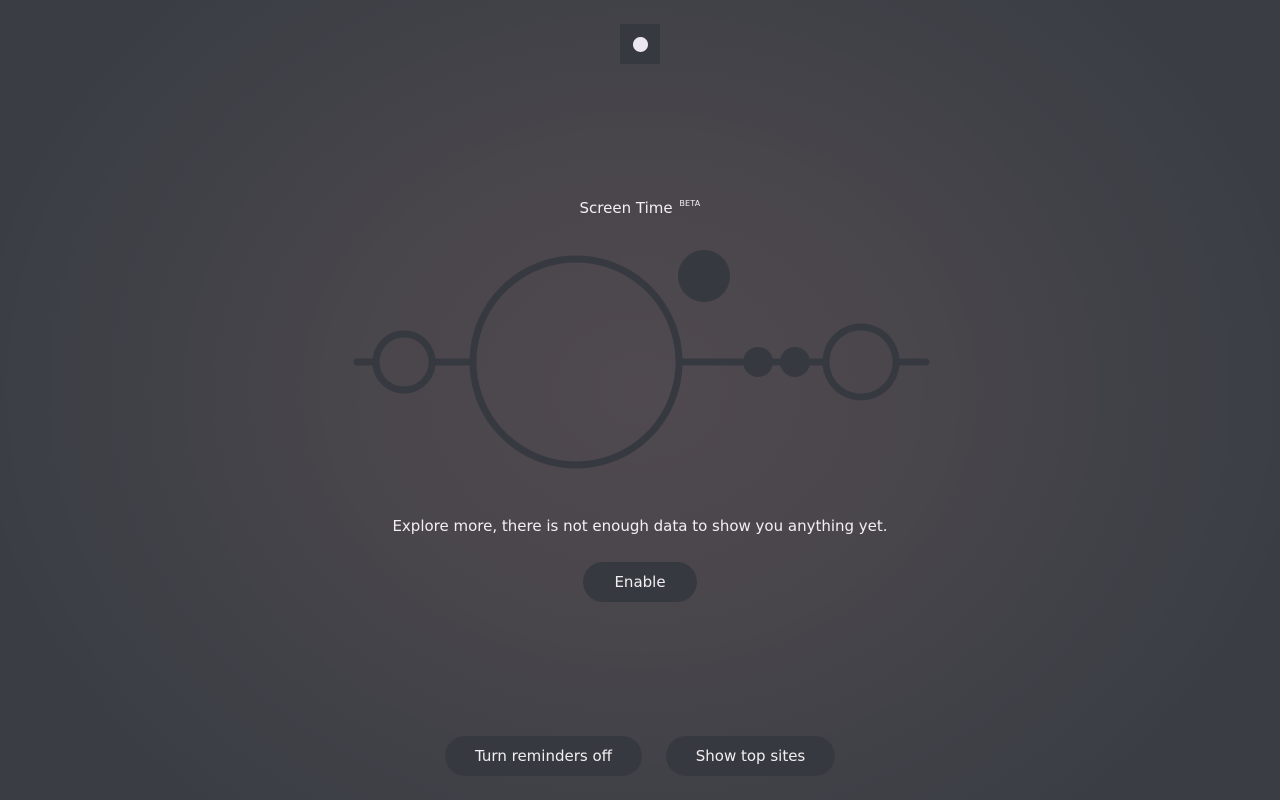 This screenshot has width=1280, height=800. Describe the element at coordinates (626, 208) in the screenshot. I see `screen-time-title-text: Screen Time` at that location.